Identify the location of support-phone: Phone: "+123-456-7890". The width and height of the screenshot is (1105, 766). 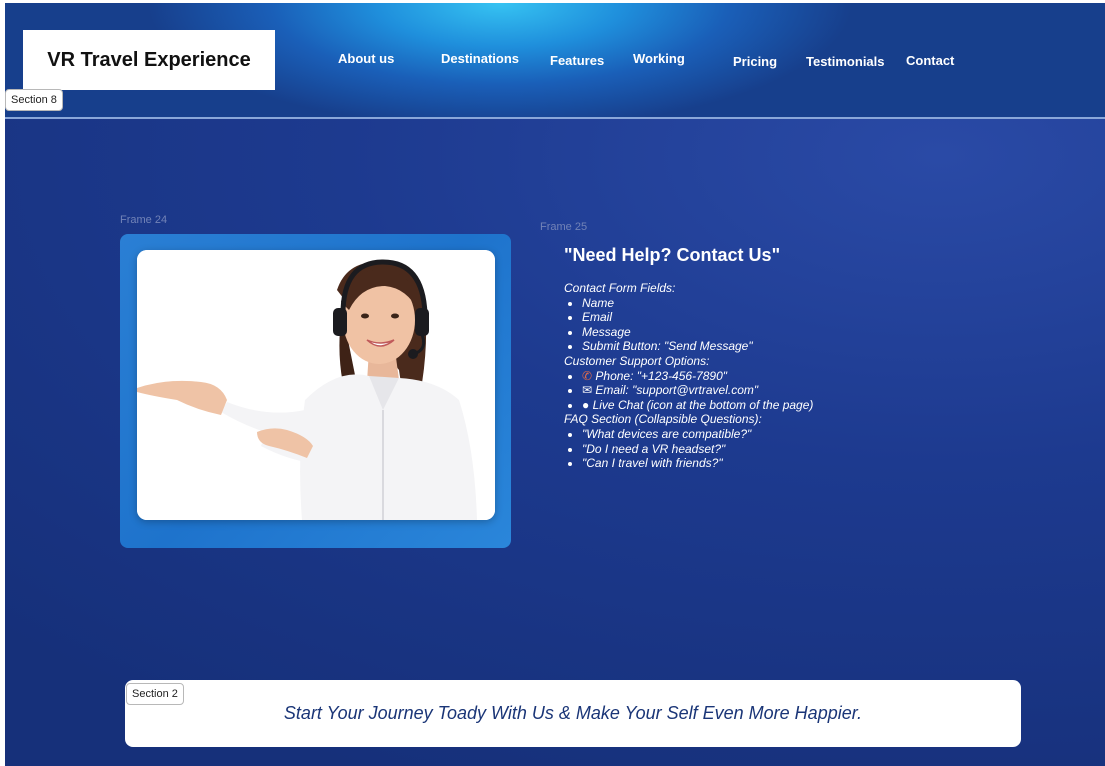
(661, 375).